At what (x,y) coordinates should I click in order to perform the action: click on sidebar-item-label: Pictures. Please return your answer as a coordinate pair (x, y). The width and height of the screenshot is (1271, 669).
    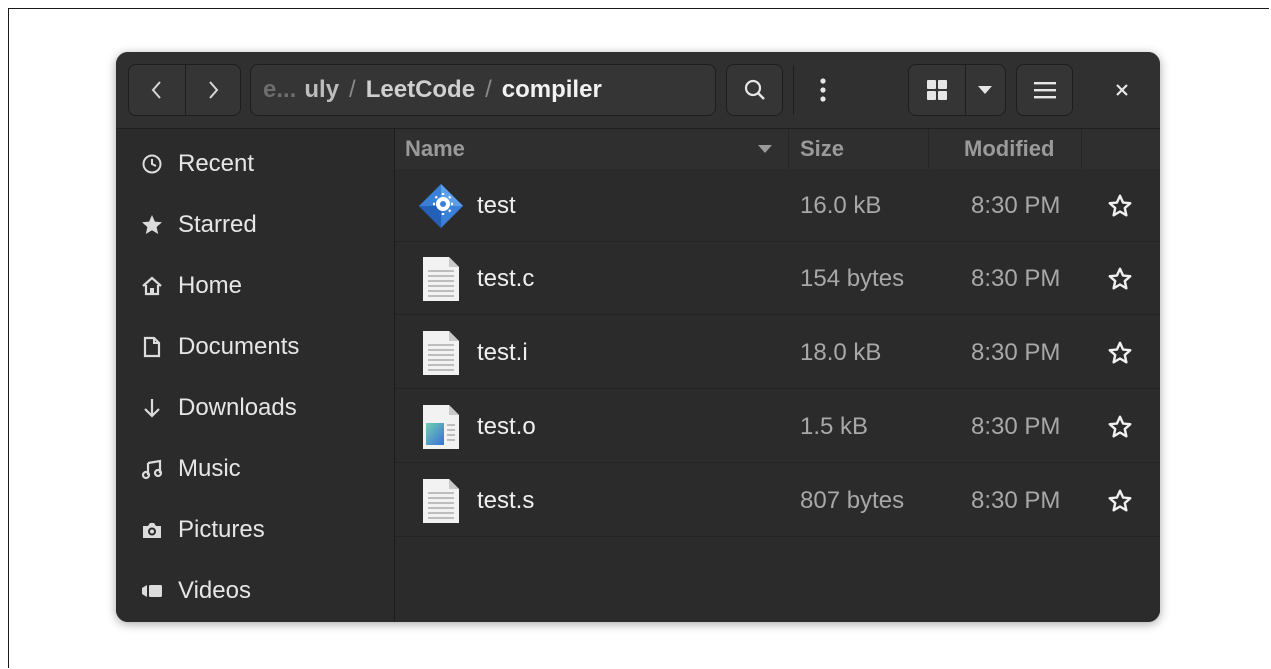
    Looking at the image, I should click on (221, 529).